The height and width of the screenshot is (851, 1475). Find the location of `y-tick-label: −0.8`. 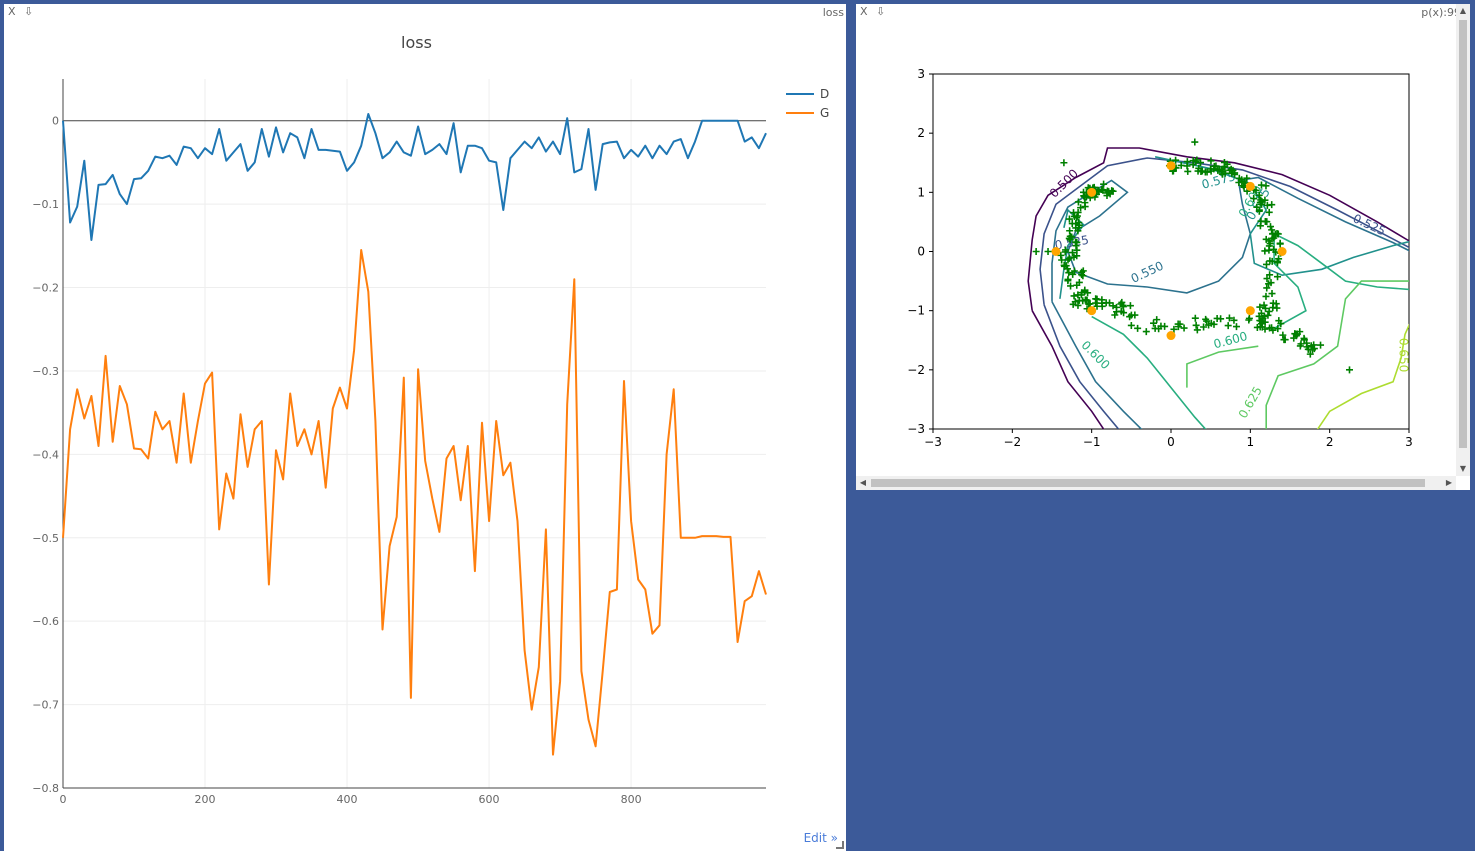

y-tick-label: −0.8 is located at coordinates (45, 788).